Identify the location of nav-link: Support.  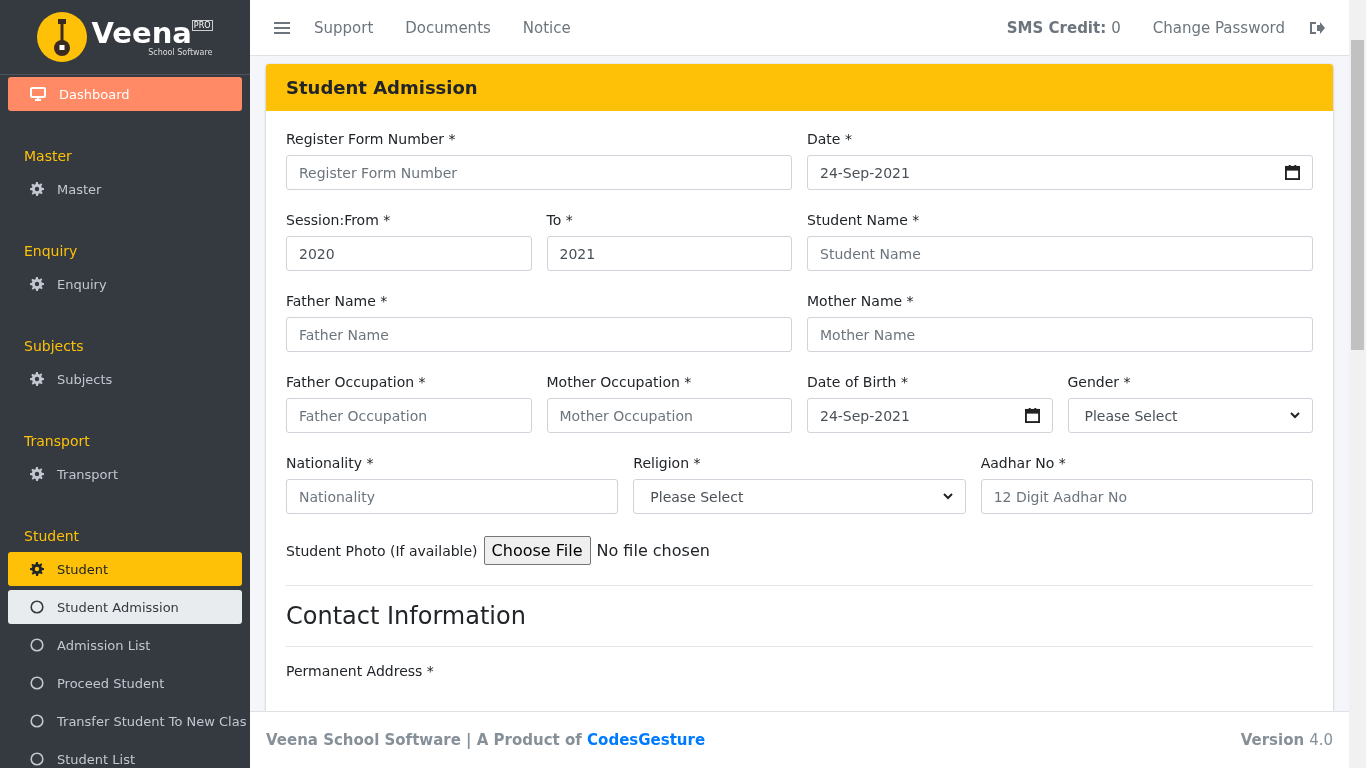
(344, 27).